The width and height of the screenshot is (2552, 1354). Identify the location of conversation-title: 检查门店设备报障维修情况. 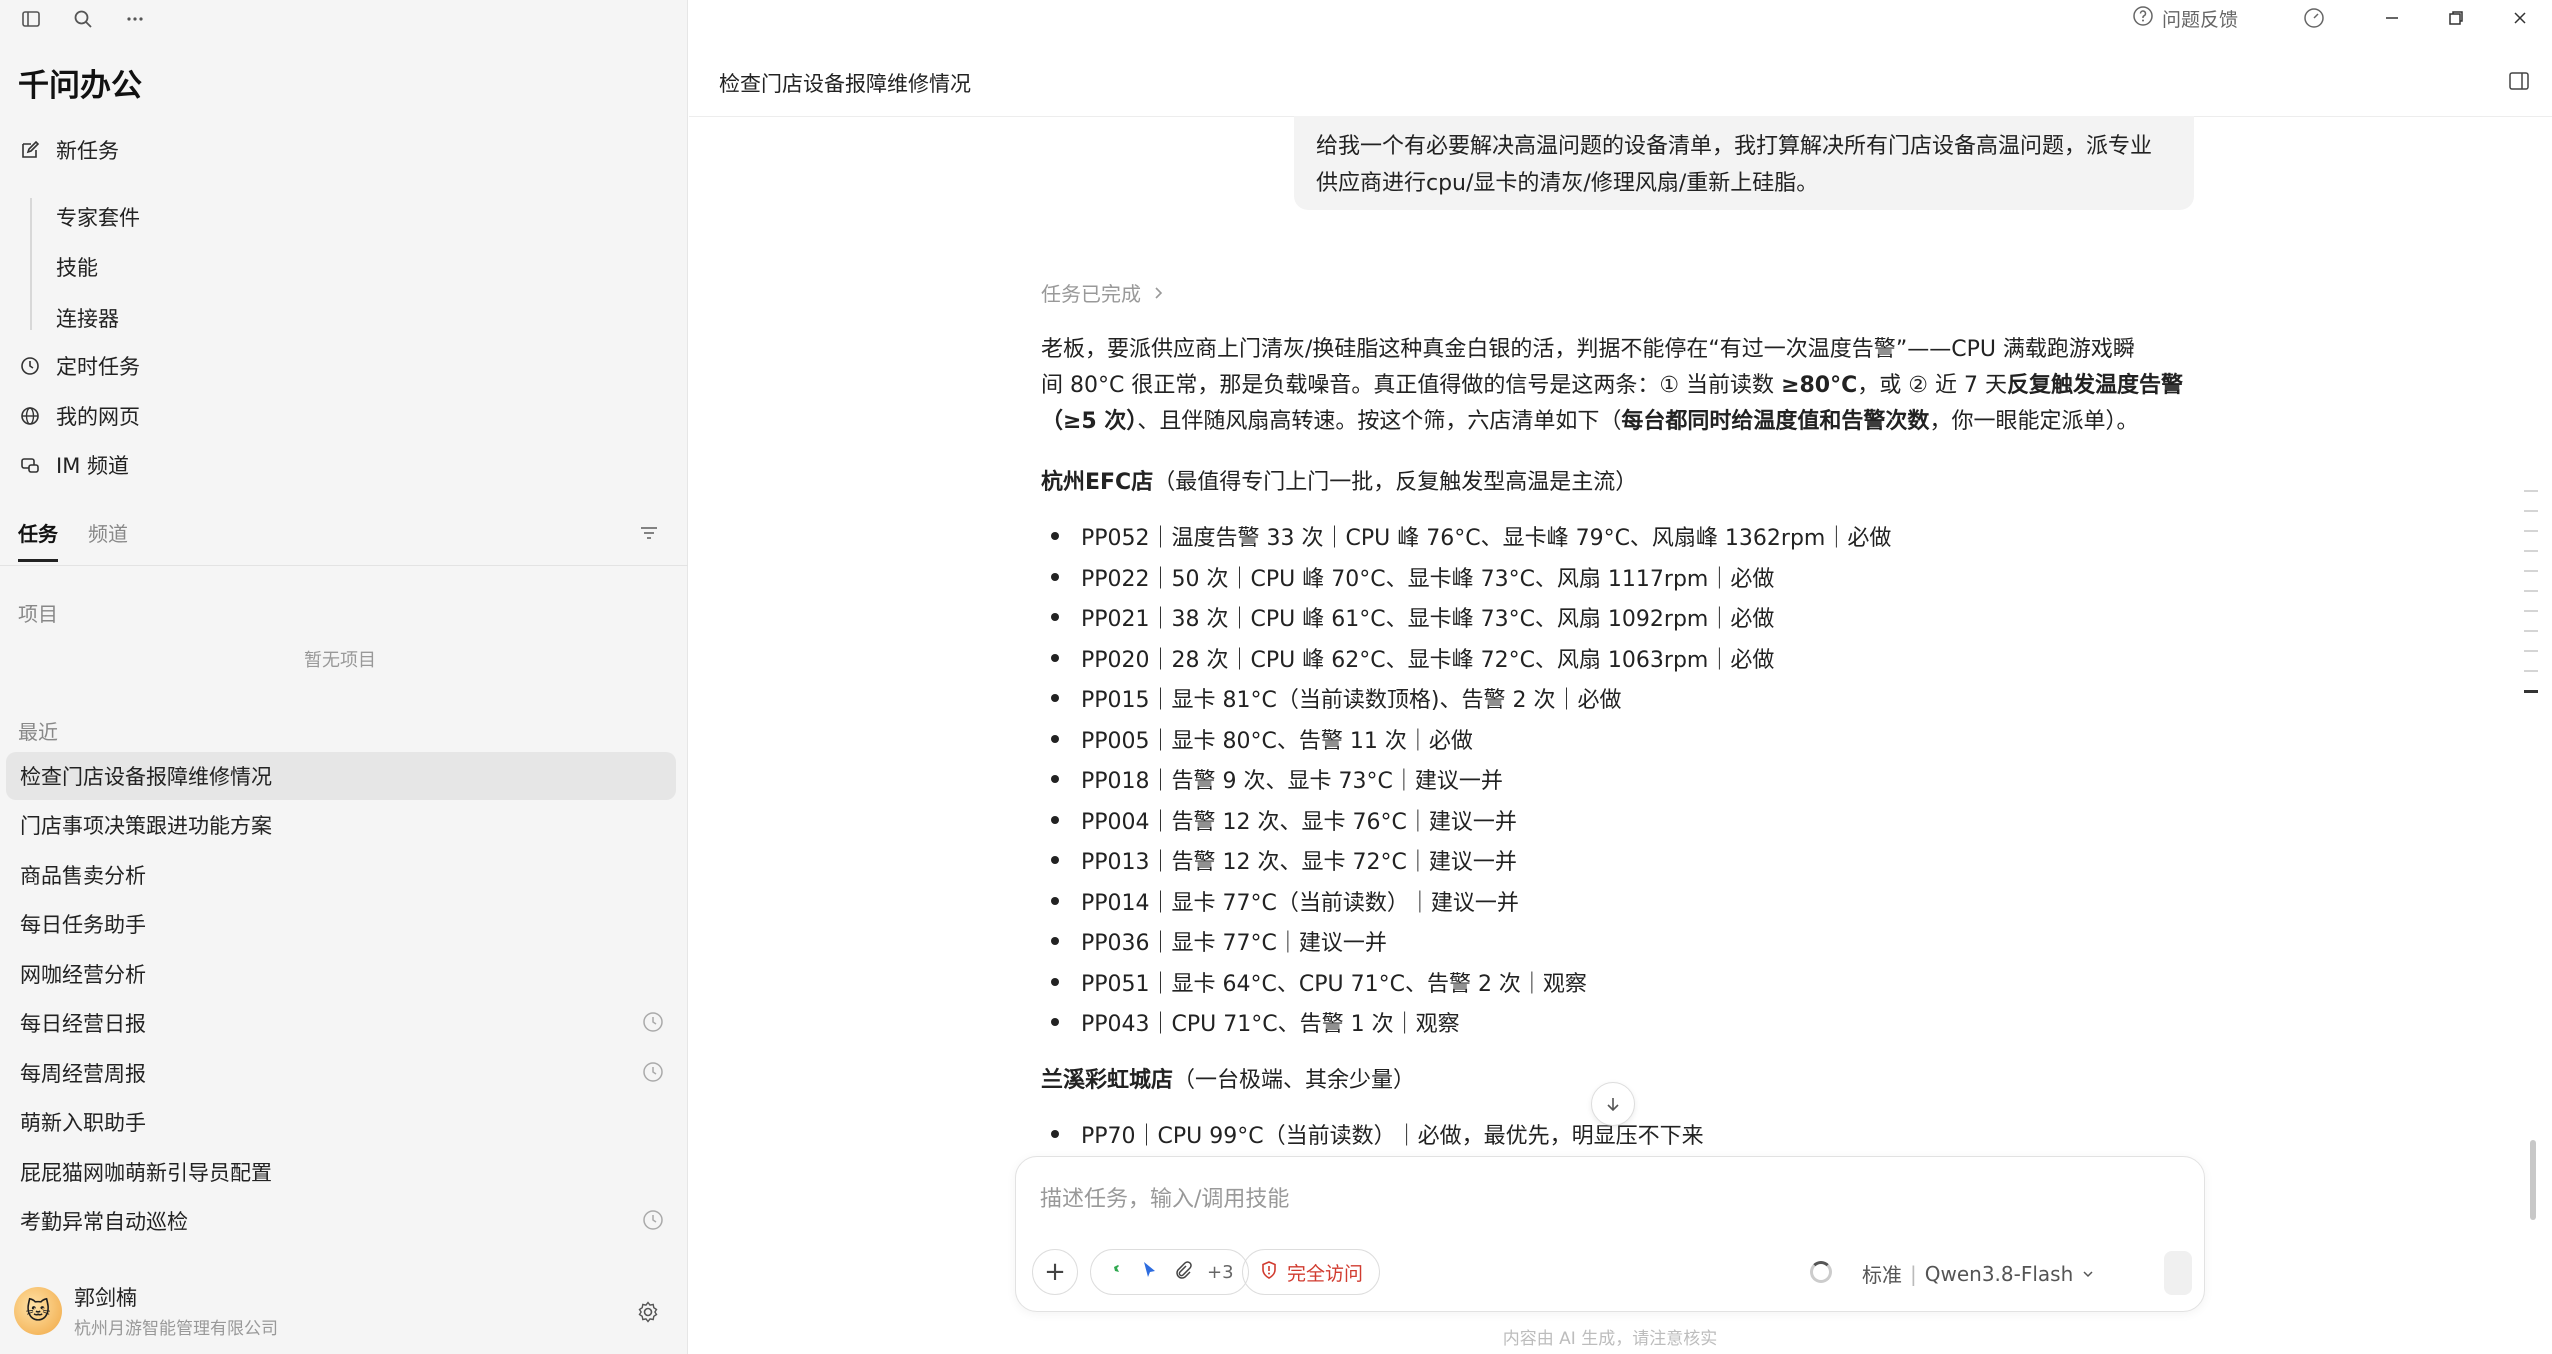
(845, 84).